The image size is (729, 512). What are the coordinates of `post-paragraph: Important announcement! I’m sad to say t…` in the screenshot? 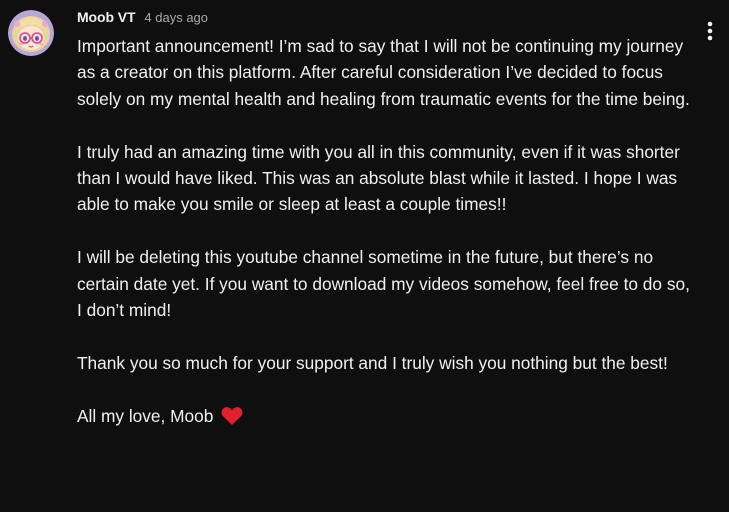 It's located at (383, 72).